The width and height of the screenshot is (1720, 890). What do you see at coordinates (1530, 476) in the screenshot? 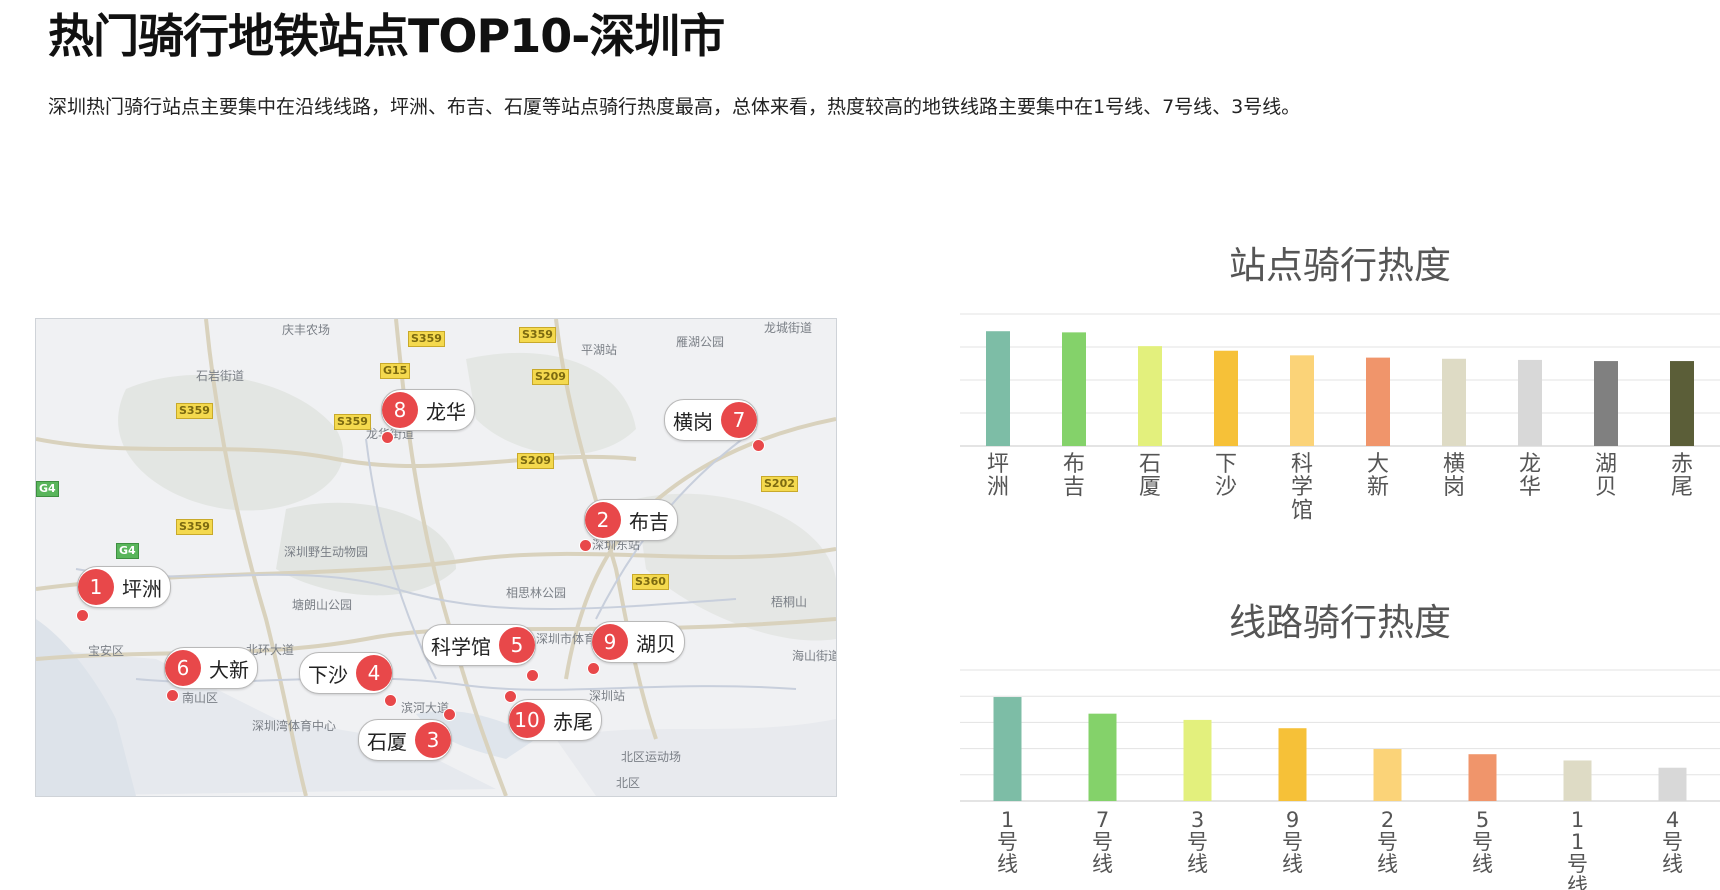
I see `category-label: 龙华` at bounding box center [1530, 476].